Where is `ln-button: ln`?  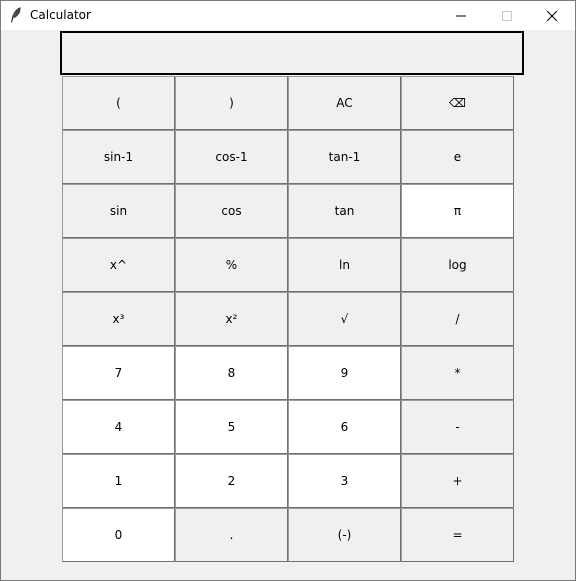
ln-button: ln is located at coordinates (344, 265).